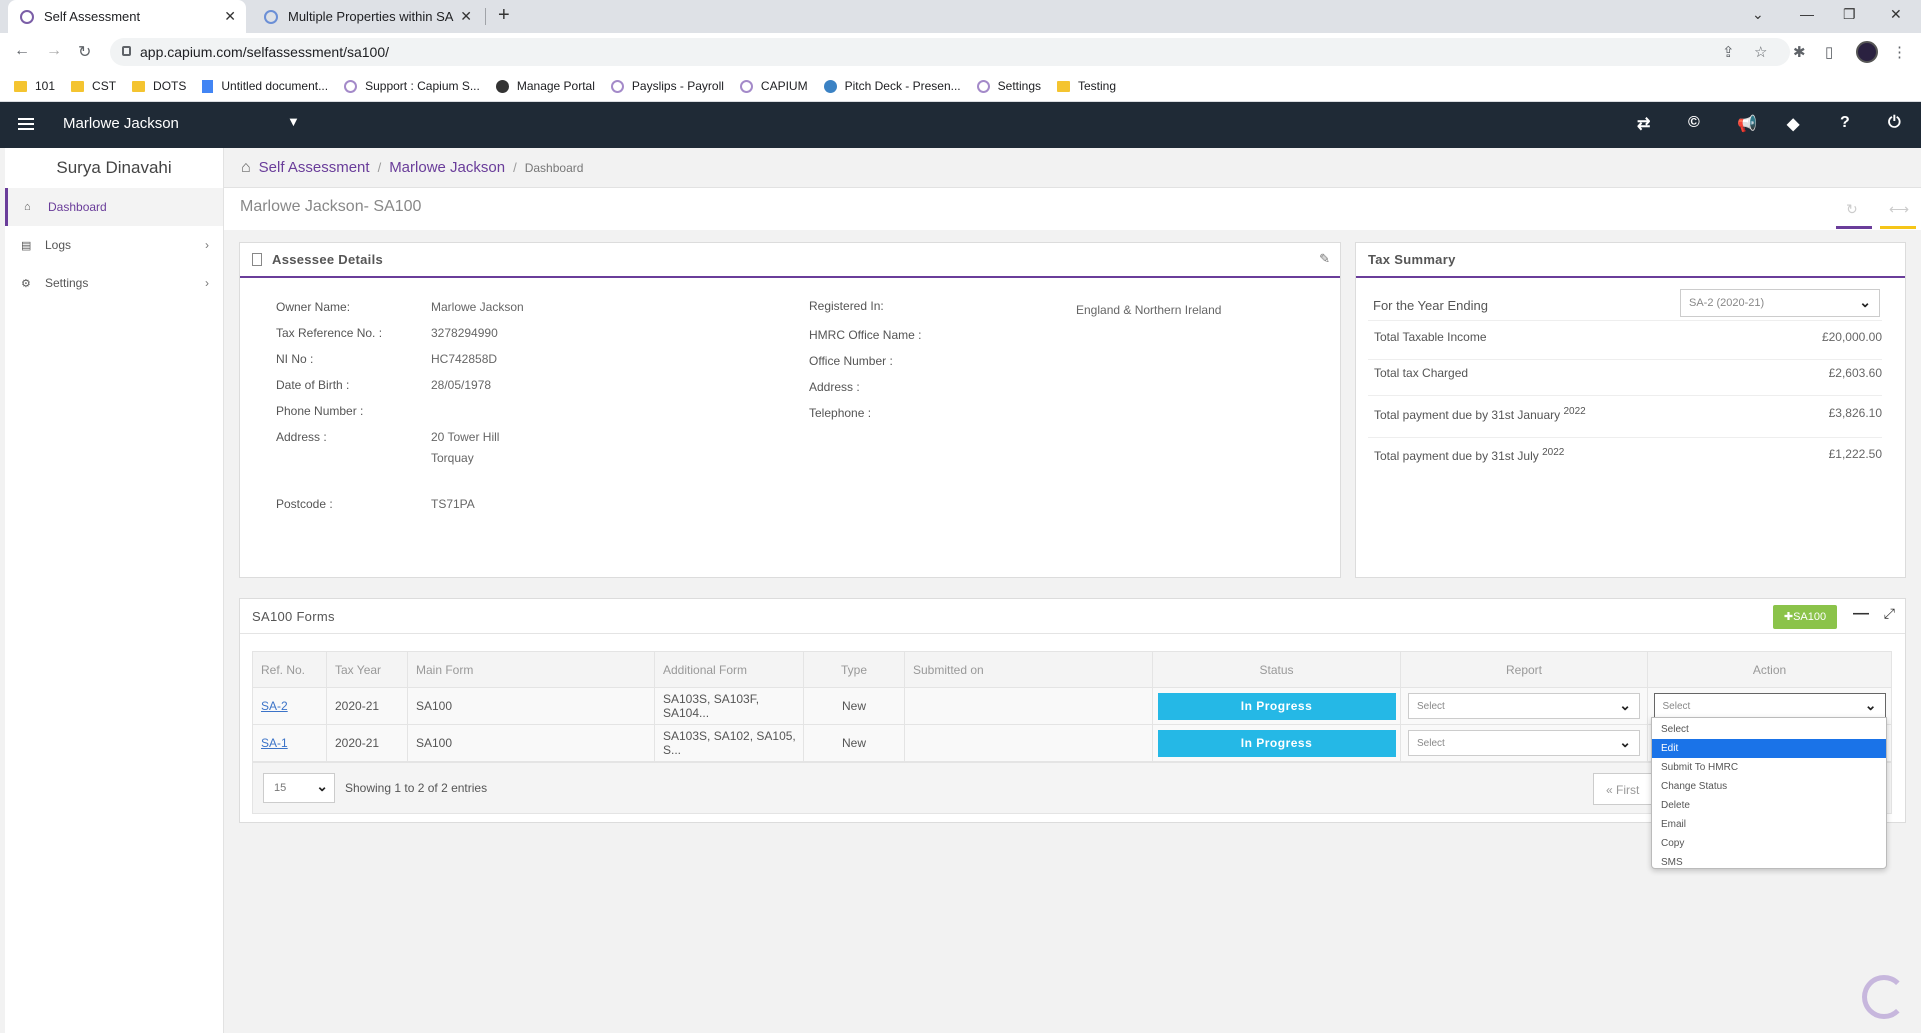 The width and height of the screenshot is (1921, 1033). What do you see at coordinates (854, 669) in the screenshot?
I see `col-type: Type` at bounding box center [854, 669].